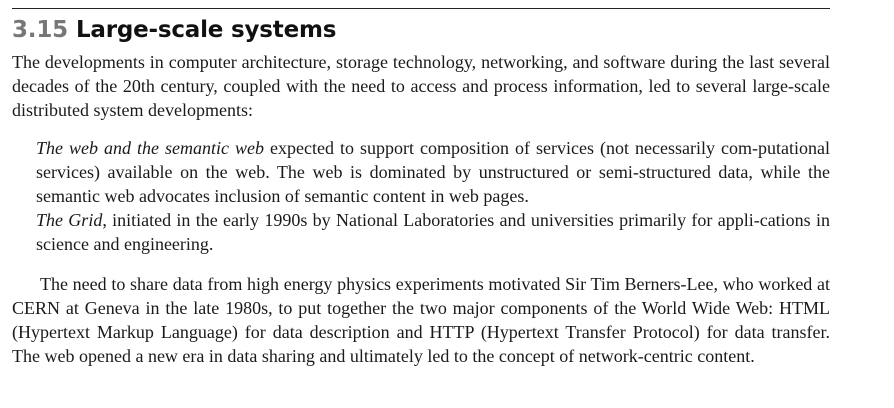 This screenshot has height=408, width=894. Describe the element at coordinates (206, 30) in the screenshot. I see `section-title: Large-scale systems` at that location.